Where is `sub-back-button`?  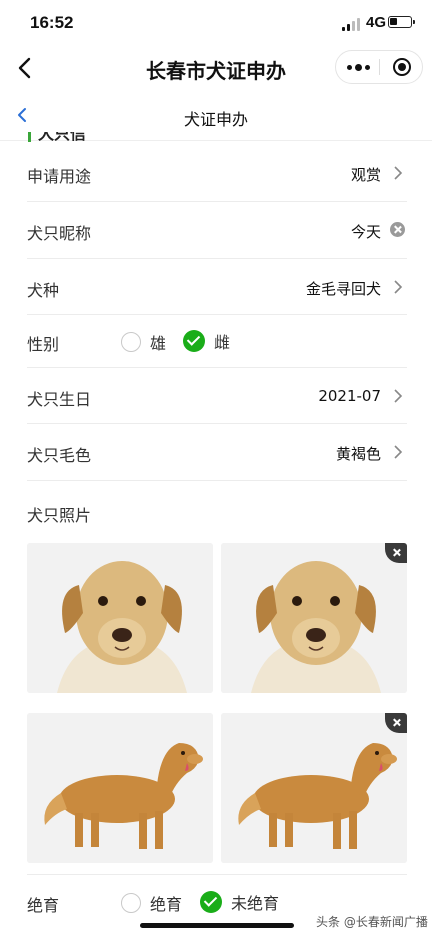
sub-back-button is located at coordinates (23, 115).